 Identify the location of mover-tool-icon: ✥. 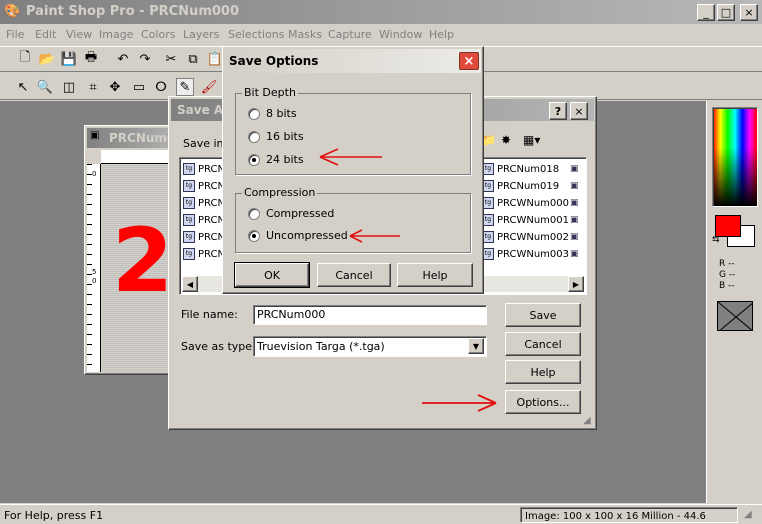
(115, 87).